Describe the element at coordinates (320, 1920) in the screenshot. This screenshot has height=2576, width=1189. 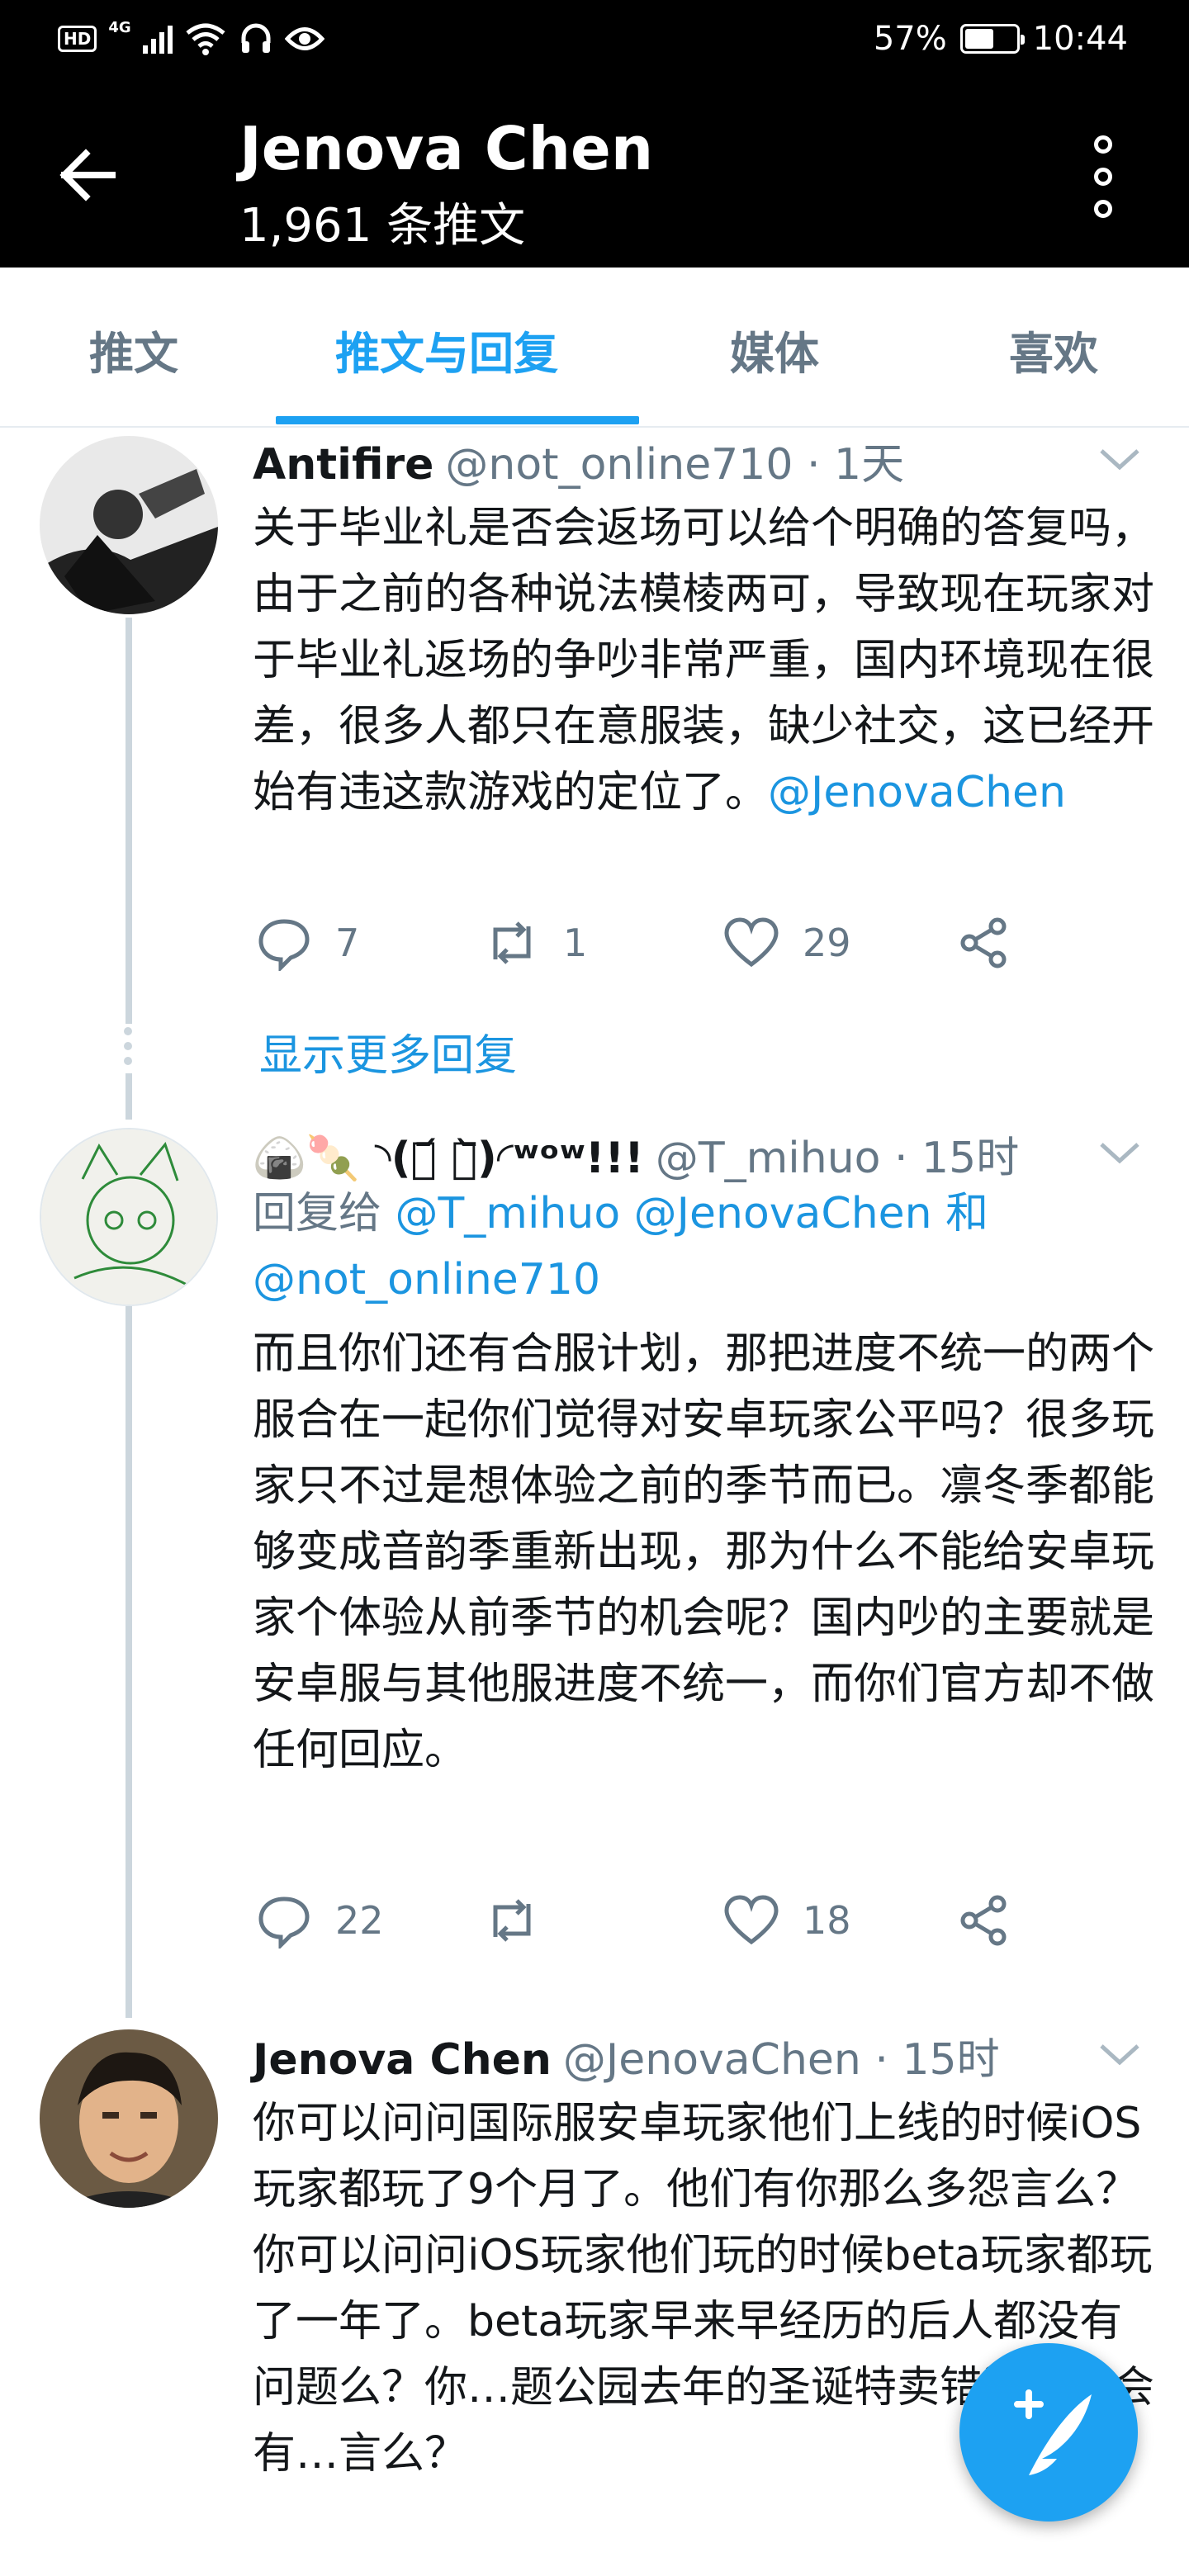
I see `reply-button: 22` at that location.